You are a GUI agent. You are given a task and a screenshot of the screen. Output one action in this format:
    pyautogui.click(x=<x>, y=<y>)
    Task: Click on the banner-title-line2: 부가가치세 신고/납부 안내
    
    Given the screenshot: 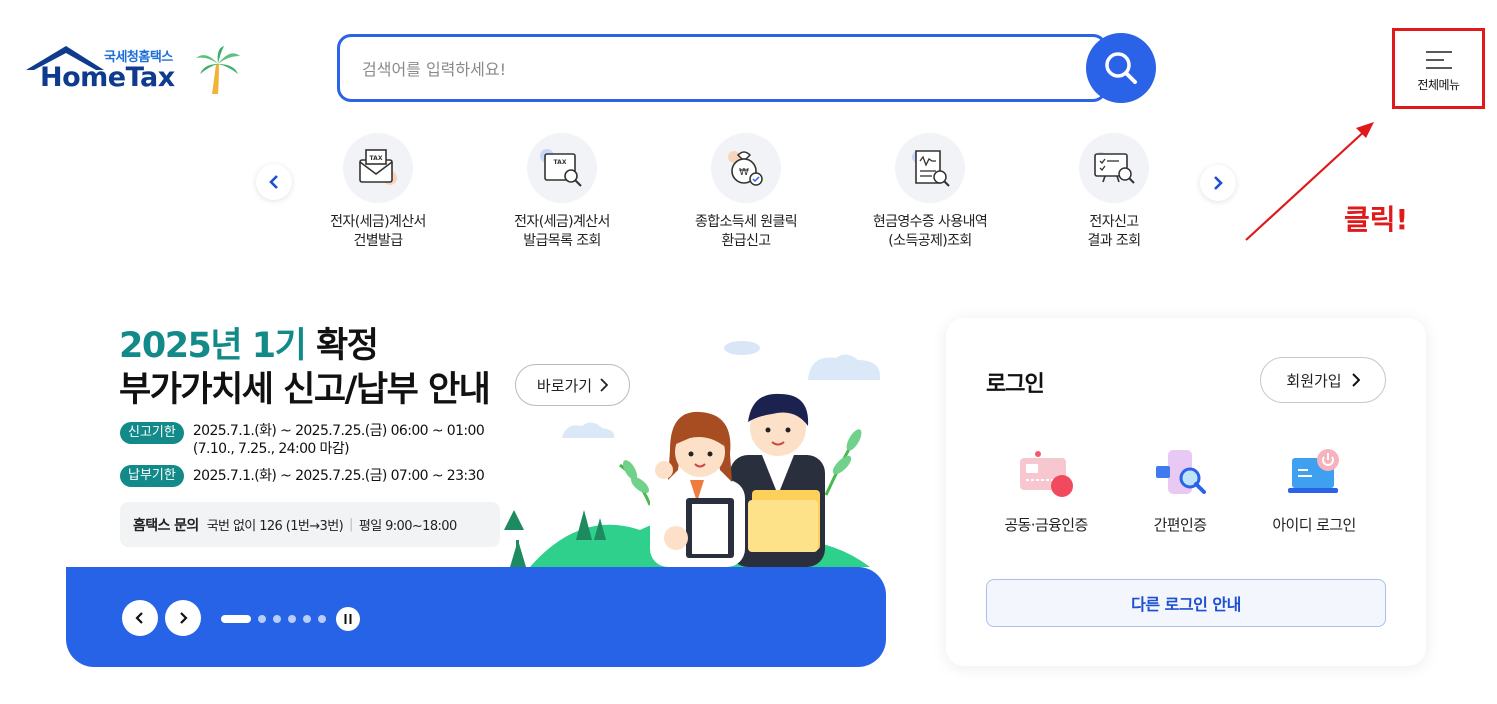 What is the action you would take?
    pyautogui.click(x=305, y=390)
    